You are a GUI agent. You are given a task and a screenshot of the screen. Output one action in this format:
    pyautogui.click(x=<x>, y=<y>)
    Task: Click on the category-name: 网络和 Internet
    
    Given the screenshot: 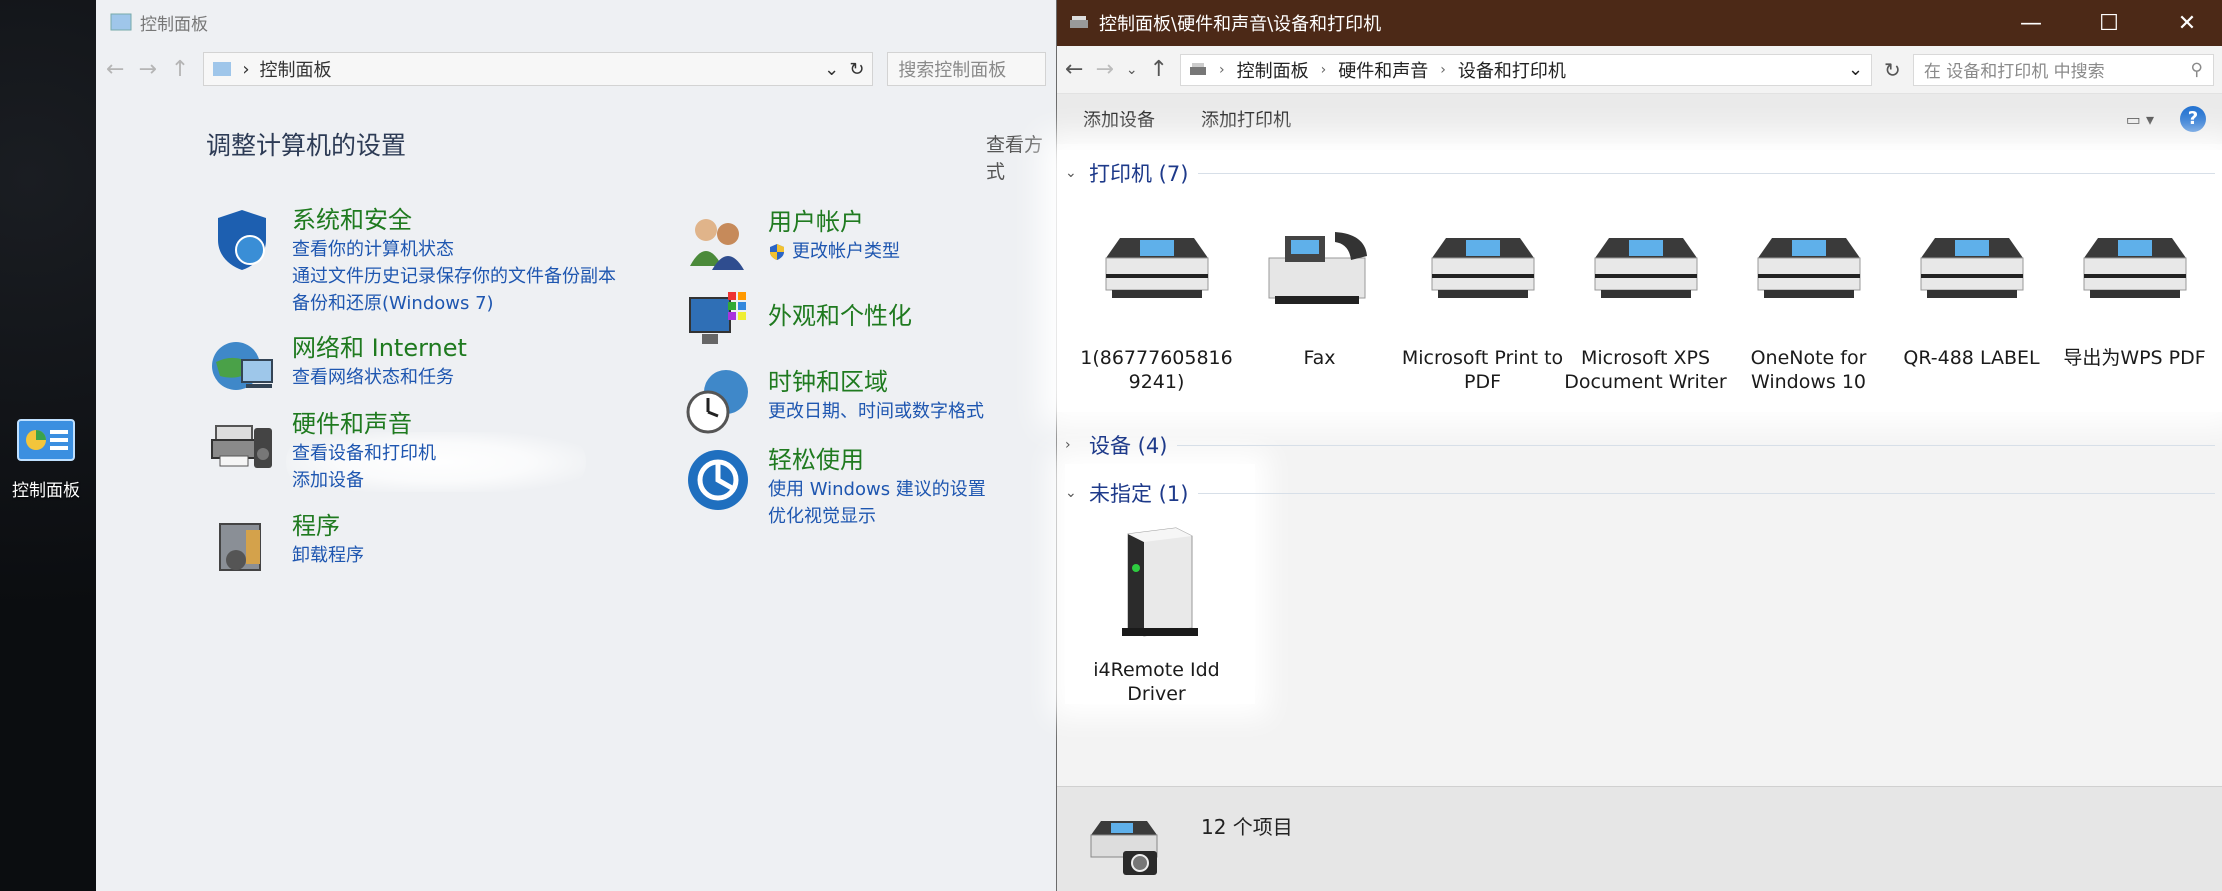 What is the action you would take?
    pyautogui.click(x=379, y=348)
    